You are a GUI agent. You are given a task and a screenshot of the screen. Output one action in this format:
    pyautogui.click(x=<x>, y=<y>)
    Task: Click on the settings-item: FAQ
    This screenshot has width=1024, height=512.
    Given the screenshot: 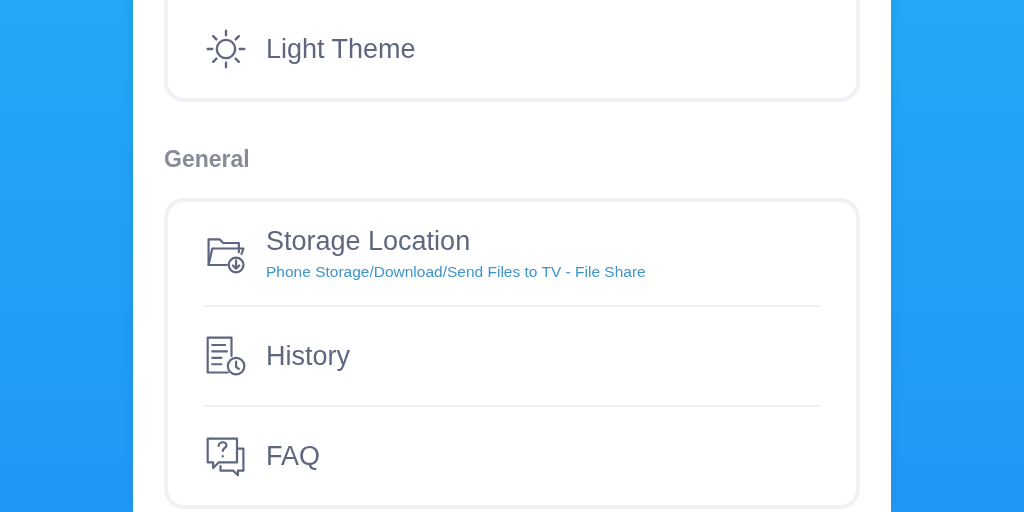 What is the action you would take?
    pyautogui.click(x=512, y=455)
    